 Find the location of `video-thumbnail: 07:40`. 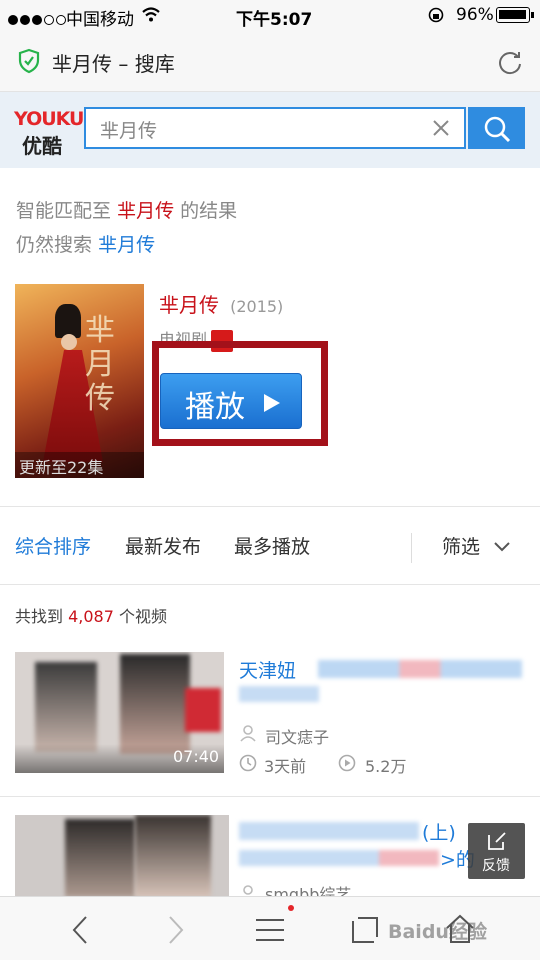

video-thumbnail: 07:40 is located at coordinates (119, 712).